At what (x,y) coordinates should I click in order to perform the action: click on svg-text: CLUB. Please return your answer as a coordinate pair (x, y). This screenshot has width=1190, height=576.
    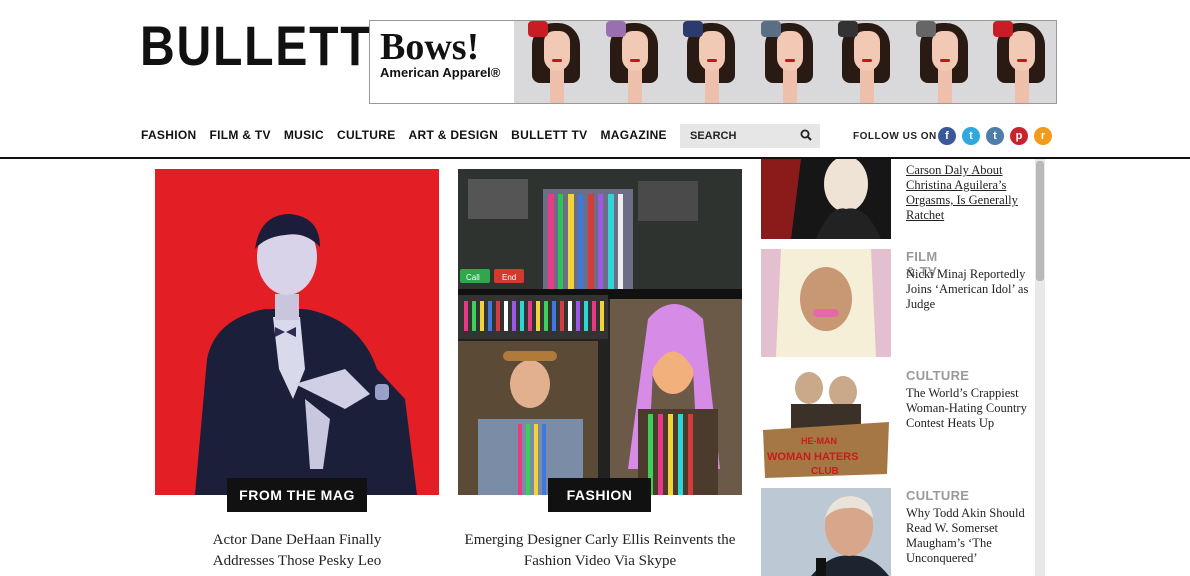
    Looking at the image, I should click on (825, 471).